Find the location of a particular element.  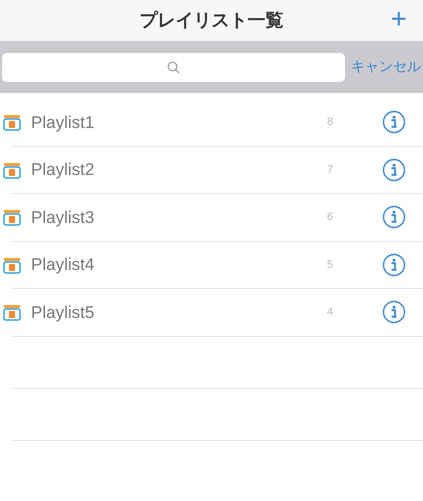

playlist-name: Playlist1 is located at coordinates (63, 123).